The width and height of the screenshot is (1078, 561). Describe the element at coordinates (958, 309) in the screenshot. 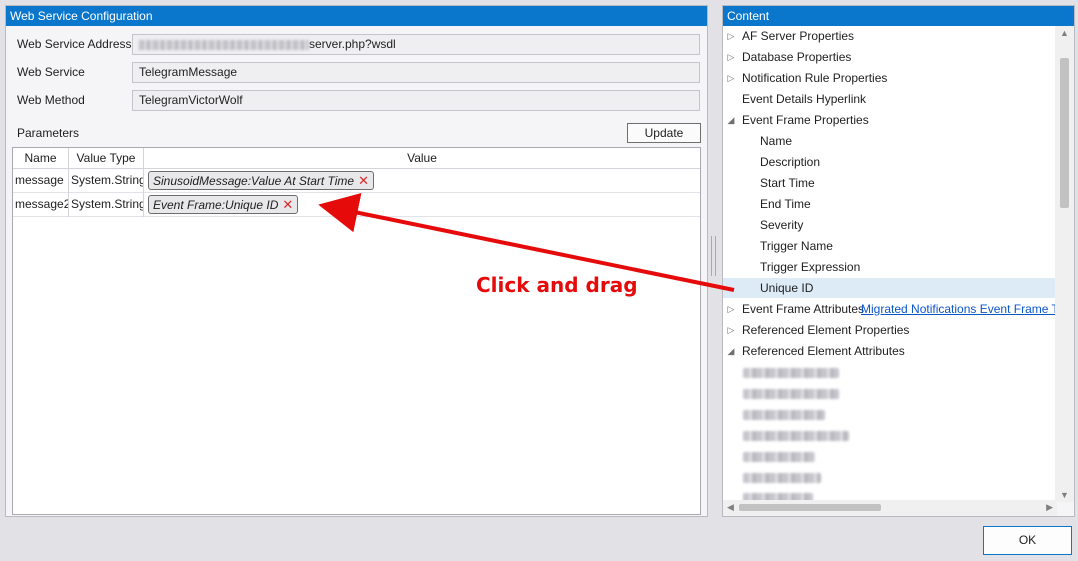

I see `template-link: Migrated Notifications Event Frame Te` at that location.